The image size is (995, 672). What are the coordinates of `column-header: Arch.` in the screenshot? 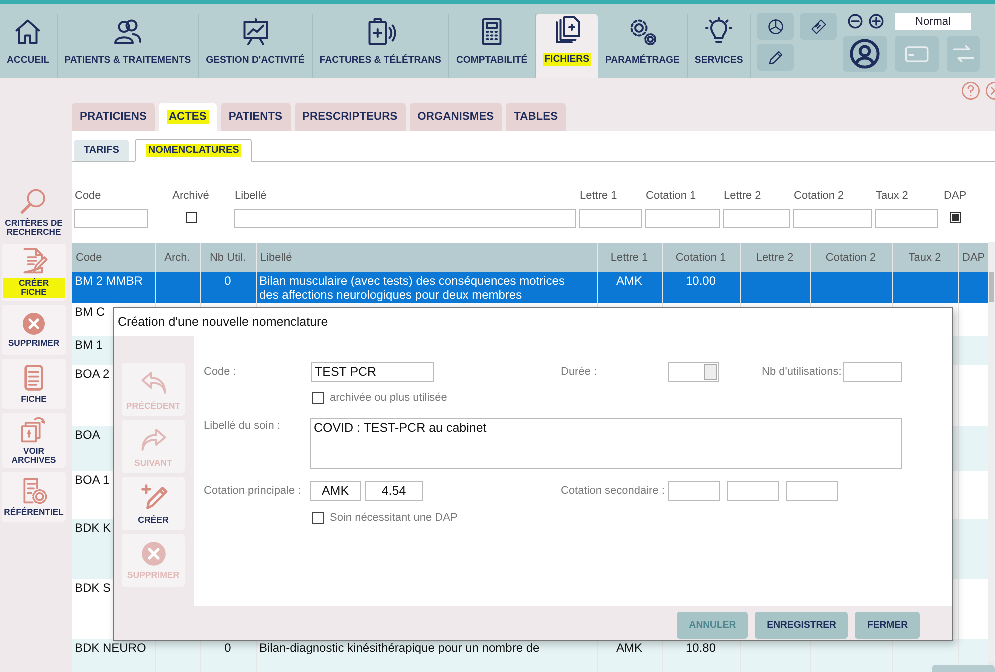 It's located at (177, 257).